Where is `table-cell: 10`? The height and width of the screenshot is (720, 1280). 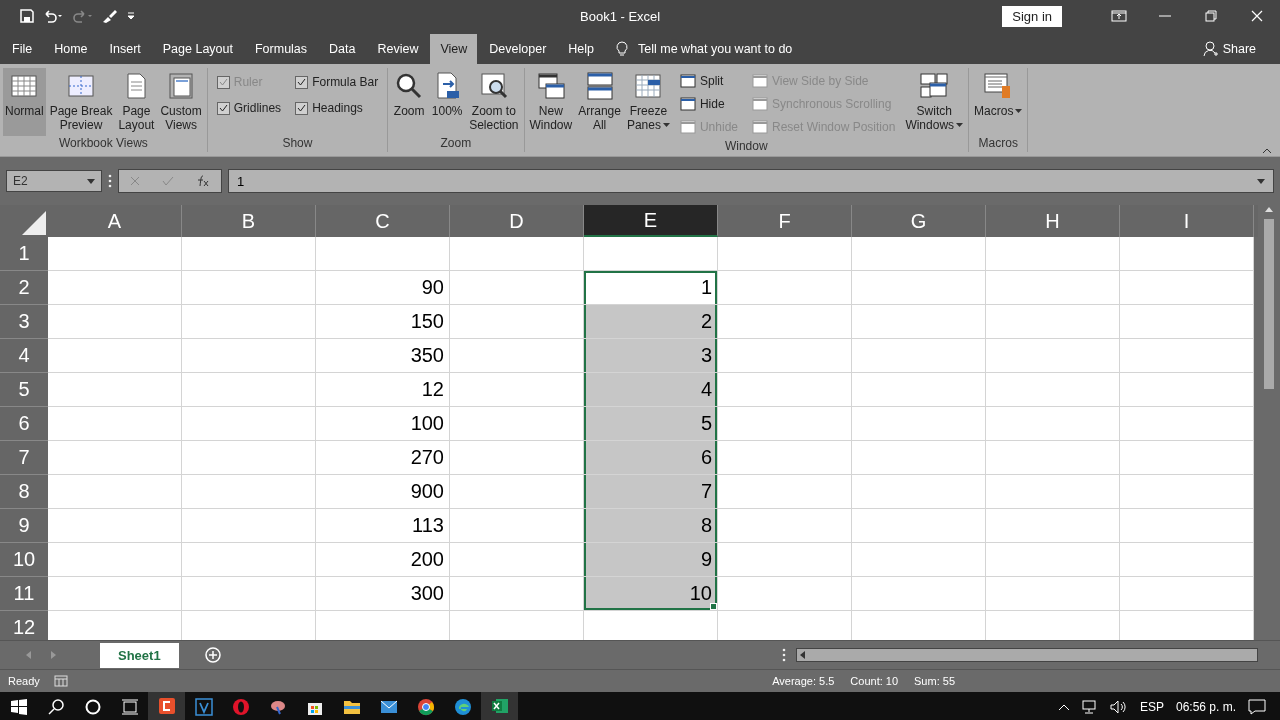
table-cell: 10 is located at coordinates (651, 594).